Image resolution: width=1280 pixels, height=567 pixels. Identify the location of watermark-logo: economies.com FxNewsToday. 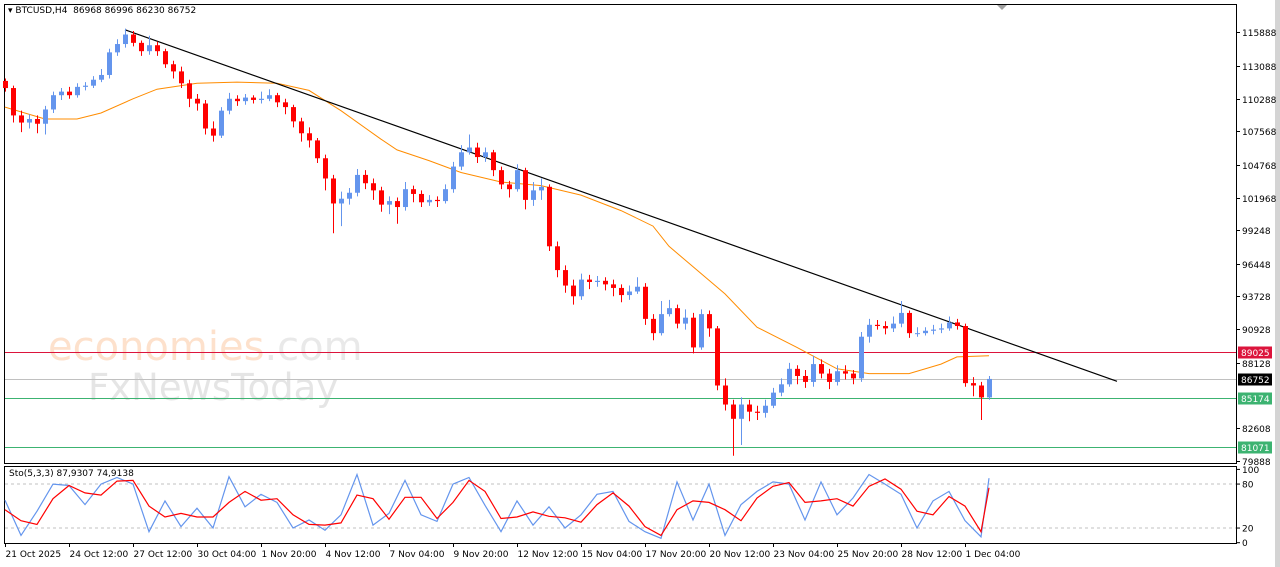
(205, 366).